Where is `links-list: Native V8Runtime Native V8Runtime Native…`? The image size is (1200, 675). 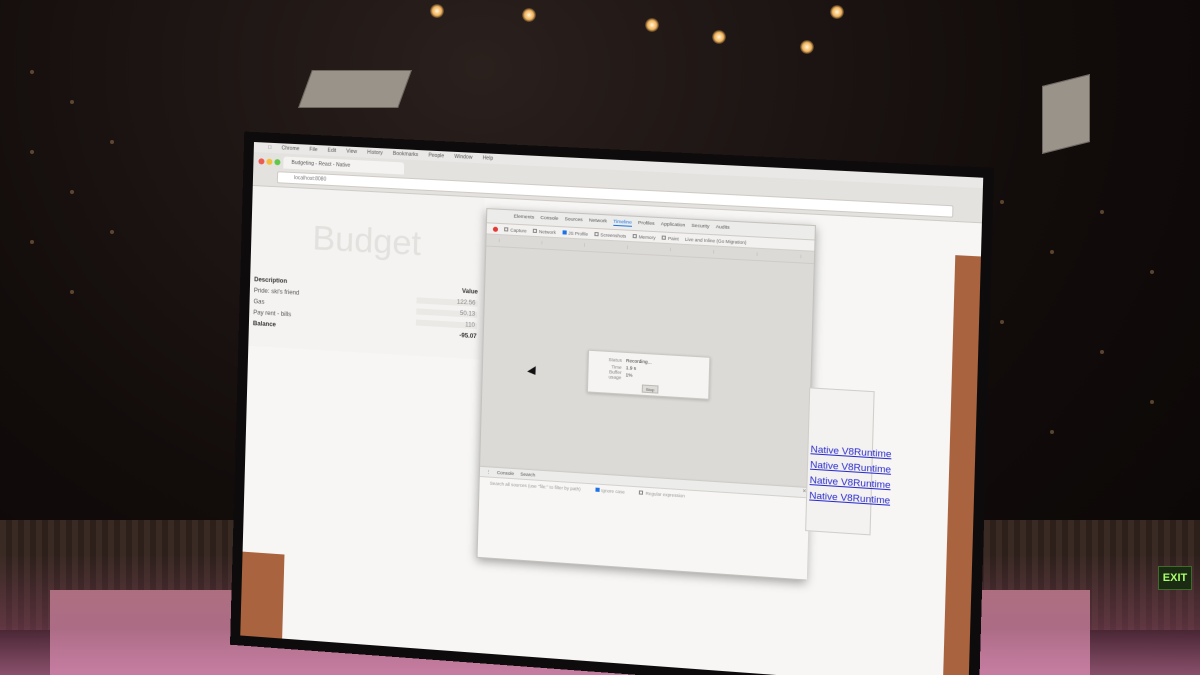 links-list: Native V8Runtime Native V8Runtime Native… is located at coordinates (849, 475).